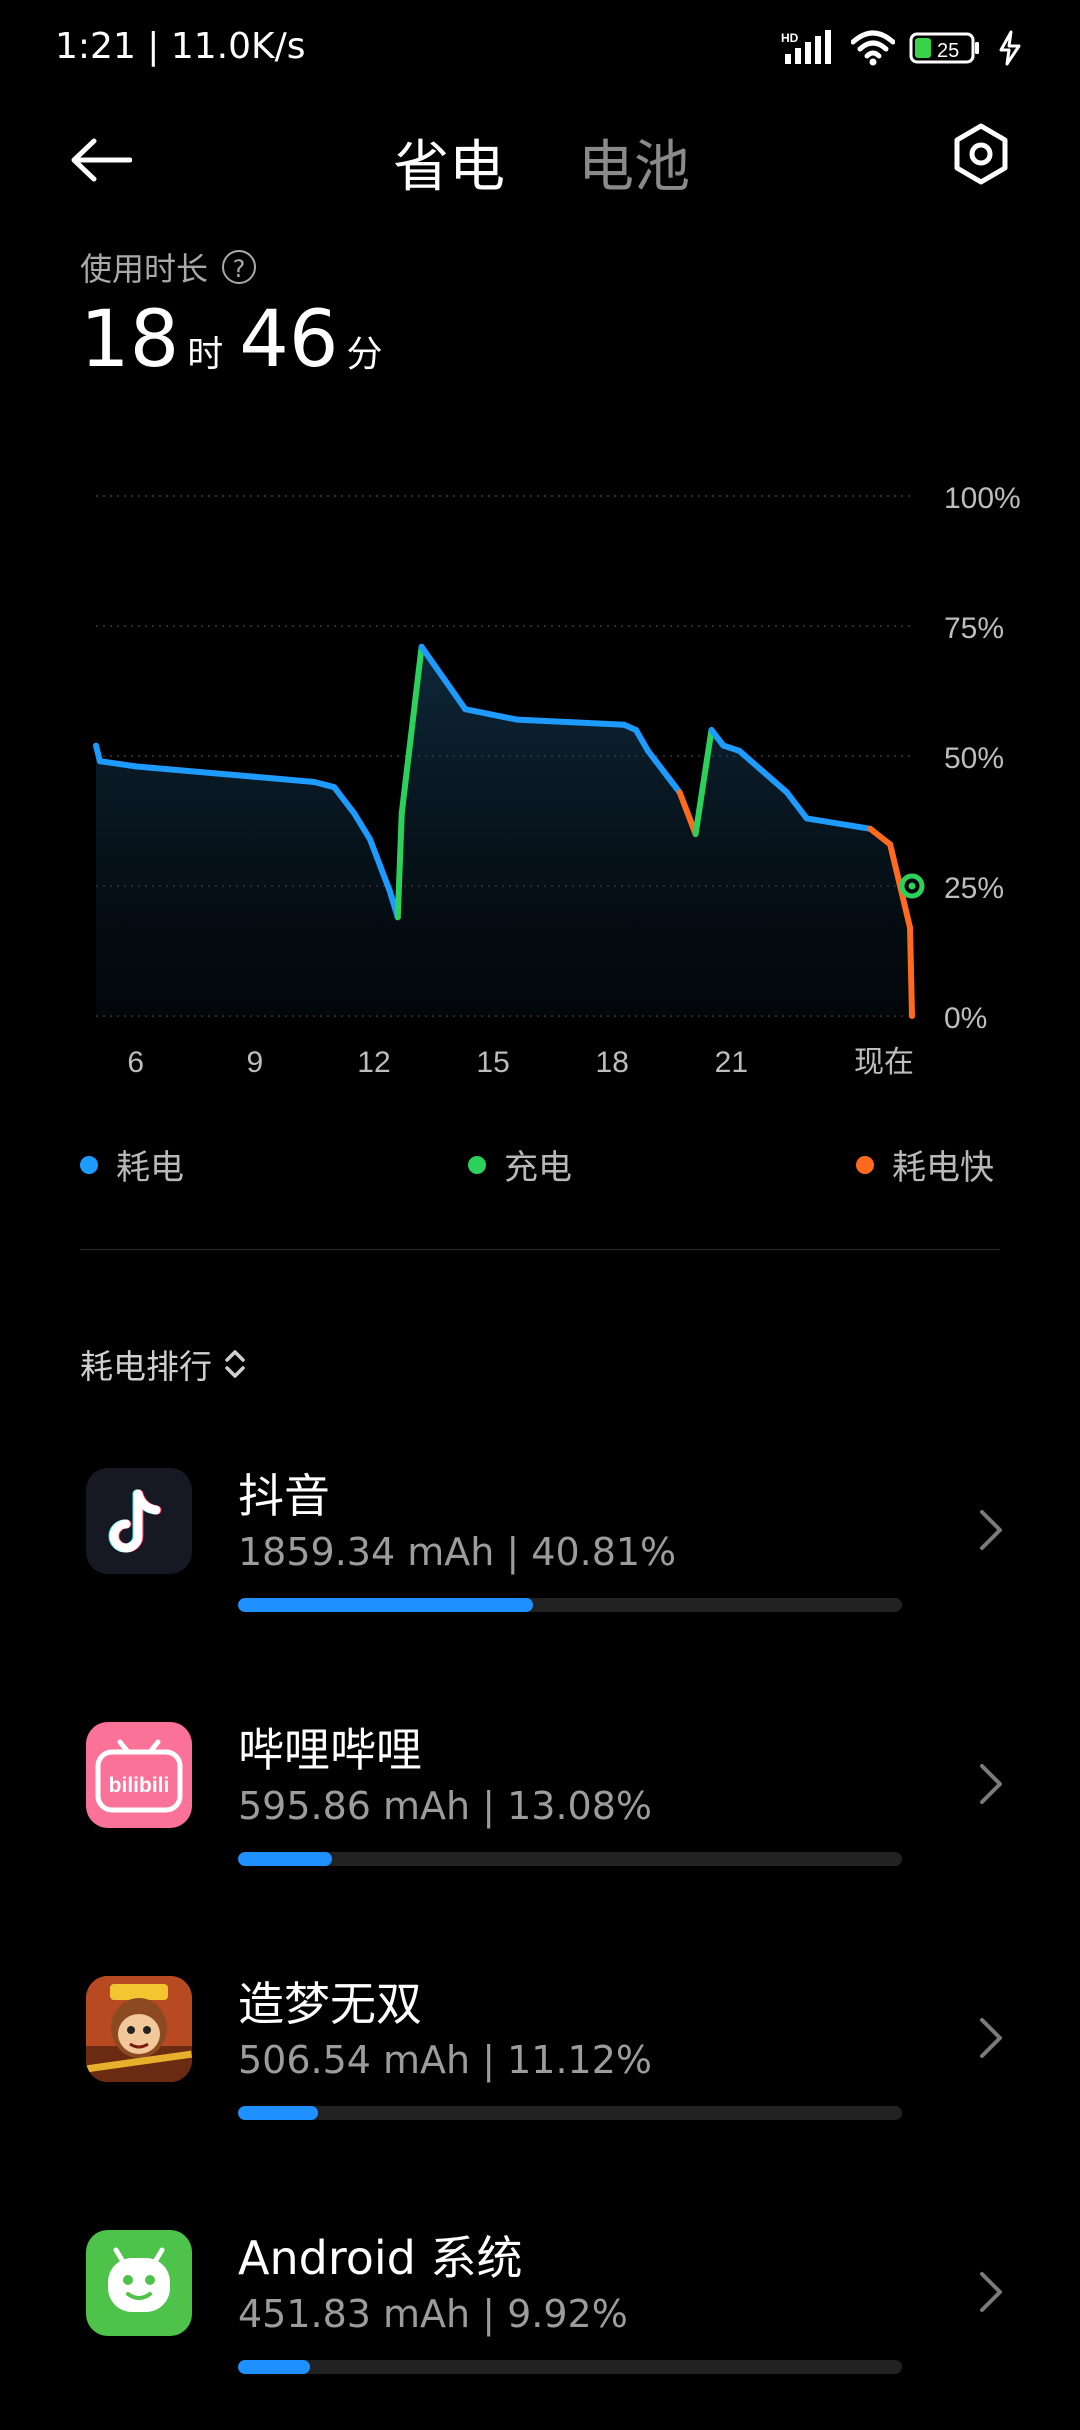 The width and height of the screenshot is (1080, 2430). Describe the element at coordinates (445, 2060) in the screenshot. I see `app-usage-stat: 506.54 mAh | 11.12%` at that location.